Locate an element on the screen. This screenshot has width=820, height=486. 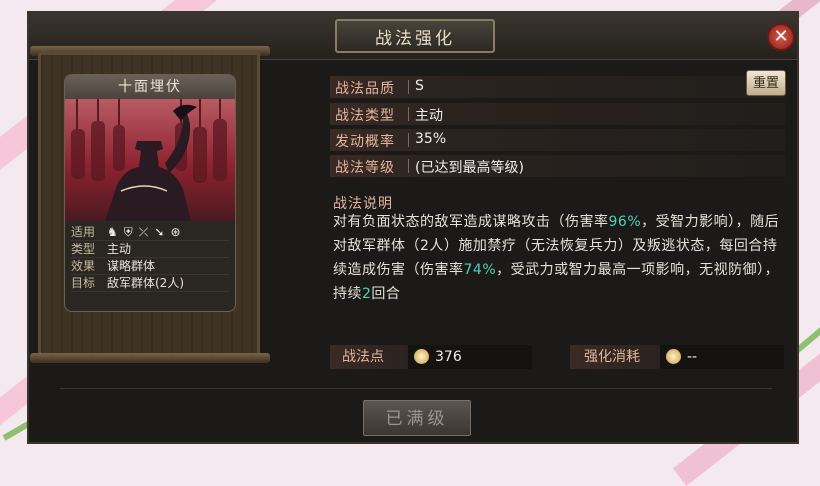
field-type: 战法类型 主动 is located at coordinates (557, 114).